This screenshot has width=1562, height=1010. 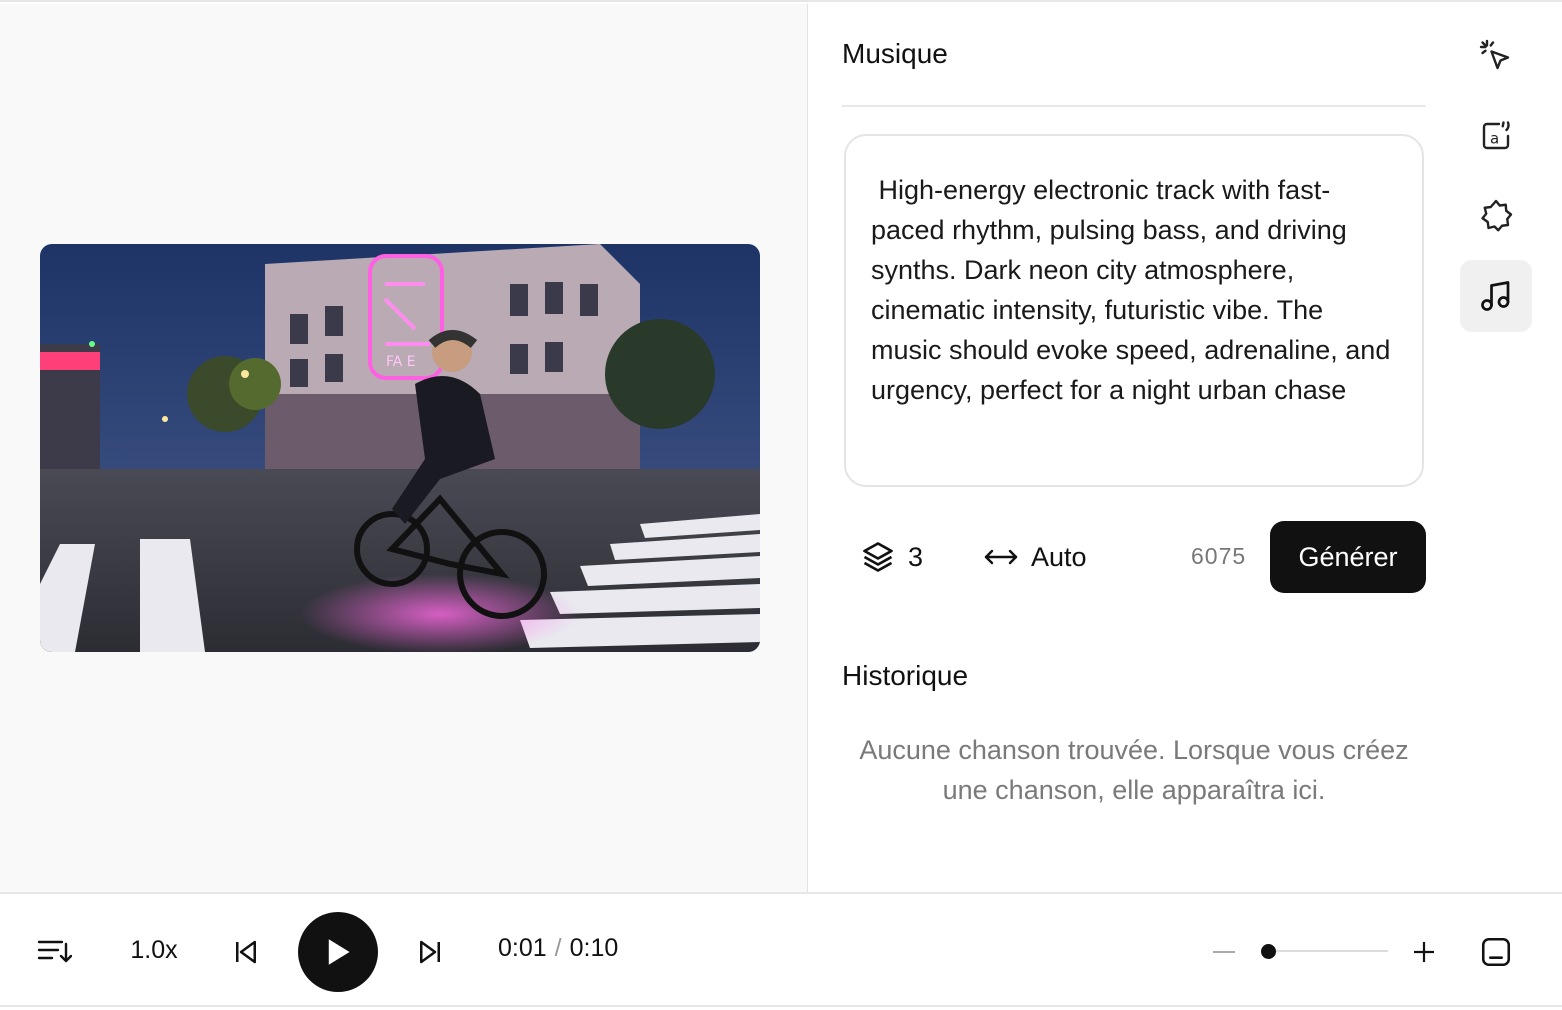 I want to click on skip-back-icon, so click(x=246, y=952).